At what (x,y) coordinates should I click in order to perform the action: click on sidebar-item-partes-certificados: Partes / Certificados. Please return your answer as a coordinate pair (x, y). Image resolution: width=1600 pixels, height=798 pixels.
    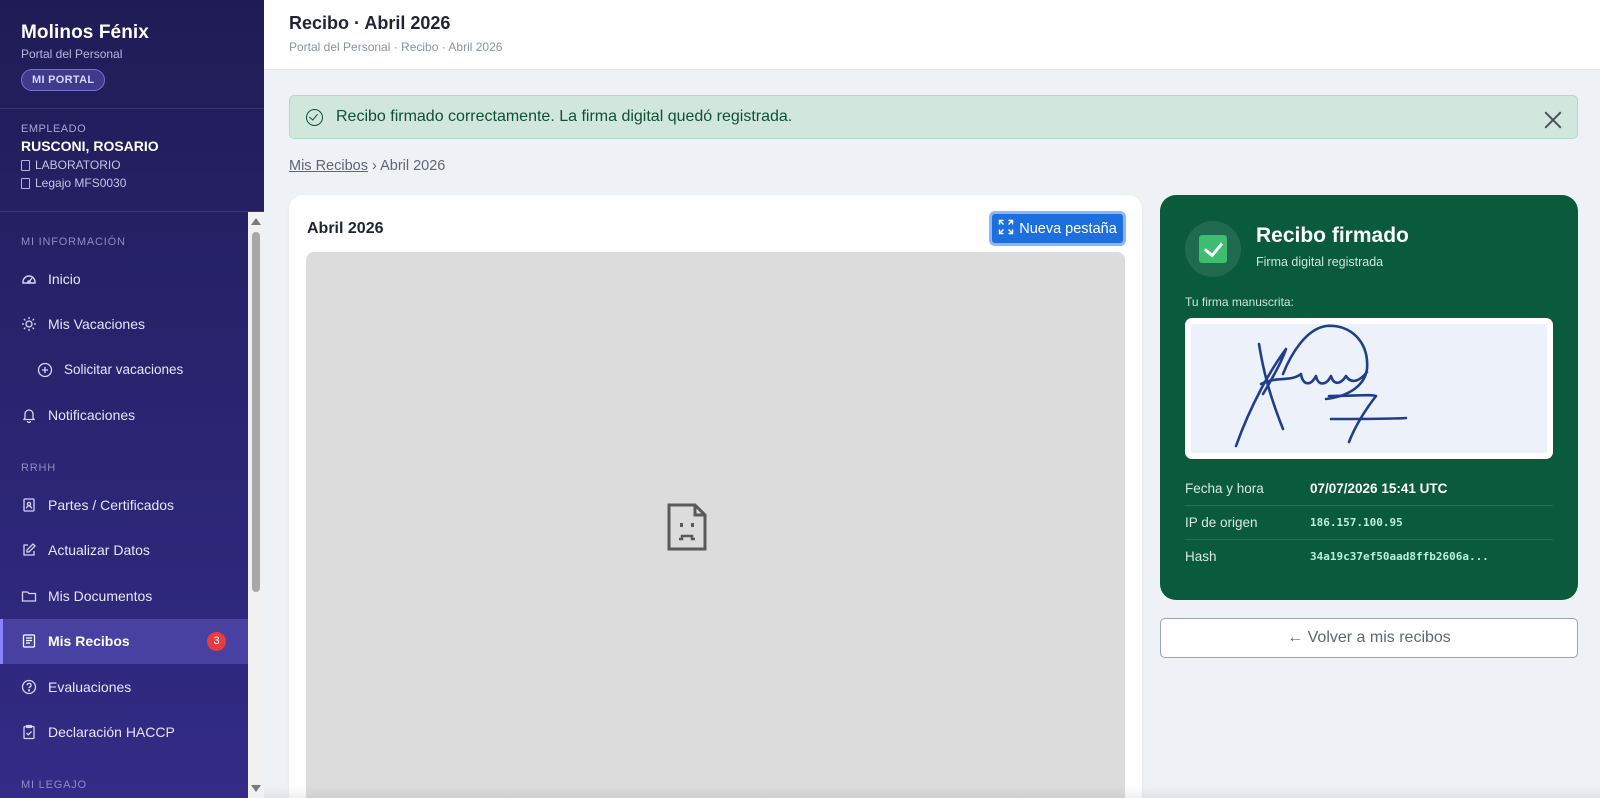
    Looking at the image, I should click on (124, 505).